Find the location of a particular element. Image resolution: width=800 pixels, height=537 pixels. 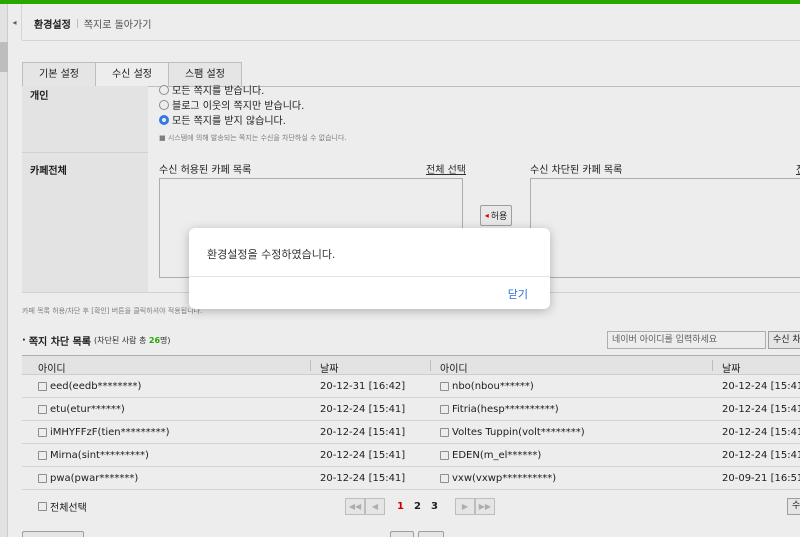

alert-dialog: 환경설정을 수정하였습니다. 닫기 is located at coordinates (369, 268).